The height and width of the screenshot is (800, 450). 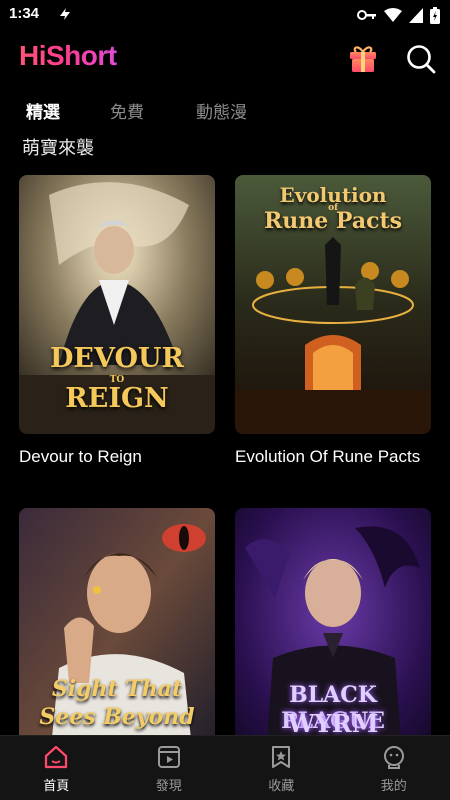 I want to click on play-icon, so click(x=168, y=757).